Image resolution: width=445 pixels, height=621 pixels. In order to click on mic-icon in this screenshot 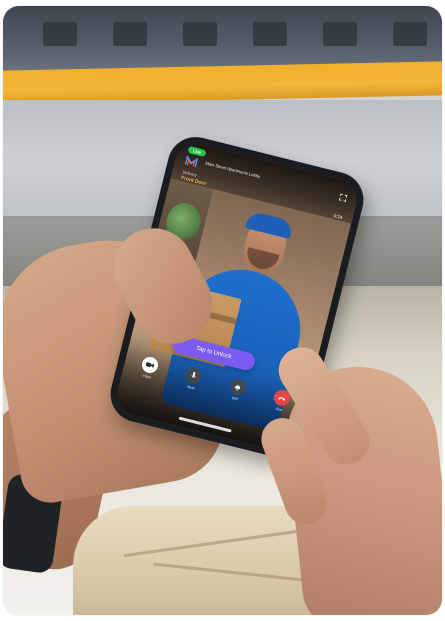, I will do `click(194, 376)`.